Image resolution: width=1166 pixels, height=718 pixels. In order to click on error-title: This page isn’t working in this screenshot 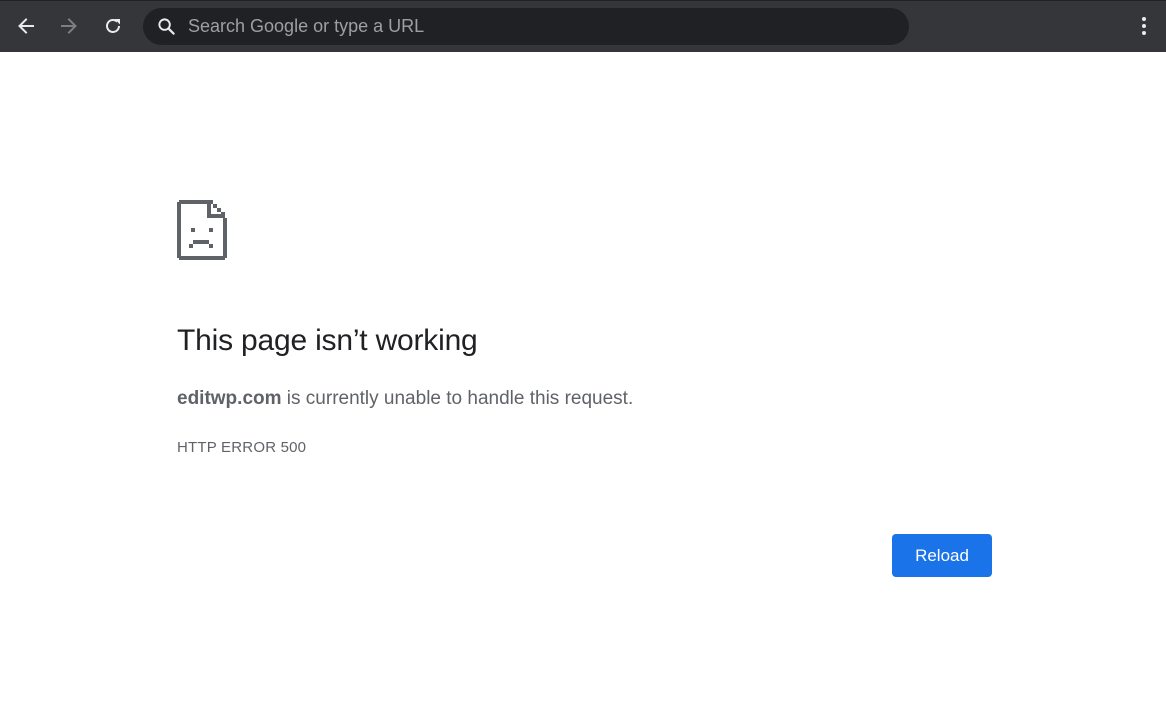, I will do `click(327, 340)`.